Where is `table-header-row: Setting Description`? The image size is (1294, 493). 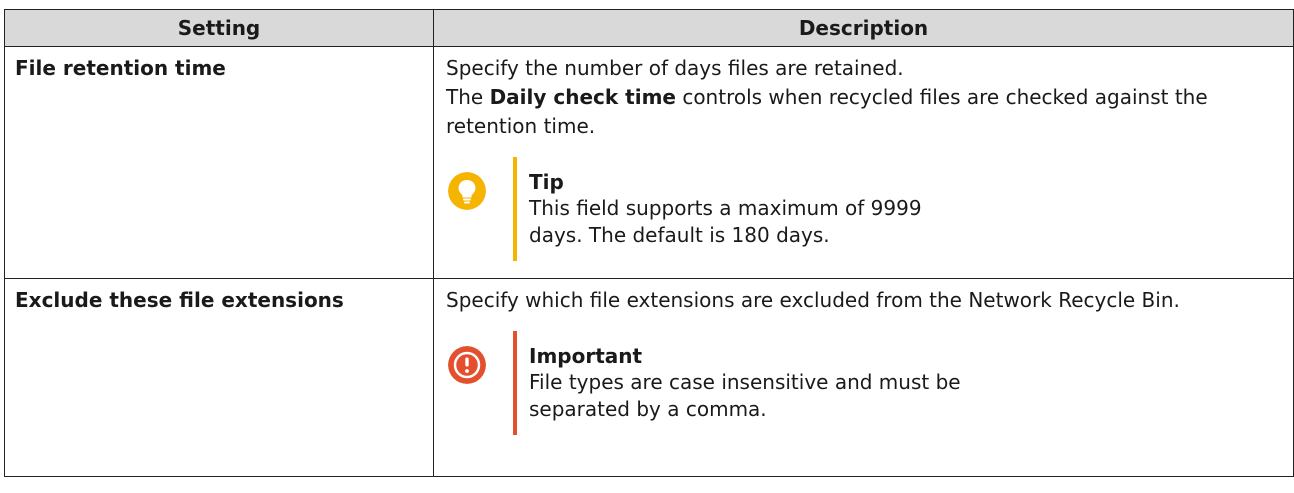
table-header-row: Setting Description is located at coordinates (649, 28).